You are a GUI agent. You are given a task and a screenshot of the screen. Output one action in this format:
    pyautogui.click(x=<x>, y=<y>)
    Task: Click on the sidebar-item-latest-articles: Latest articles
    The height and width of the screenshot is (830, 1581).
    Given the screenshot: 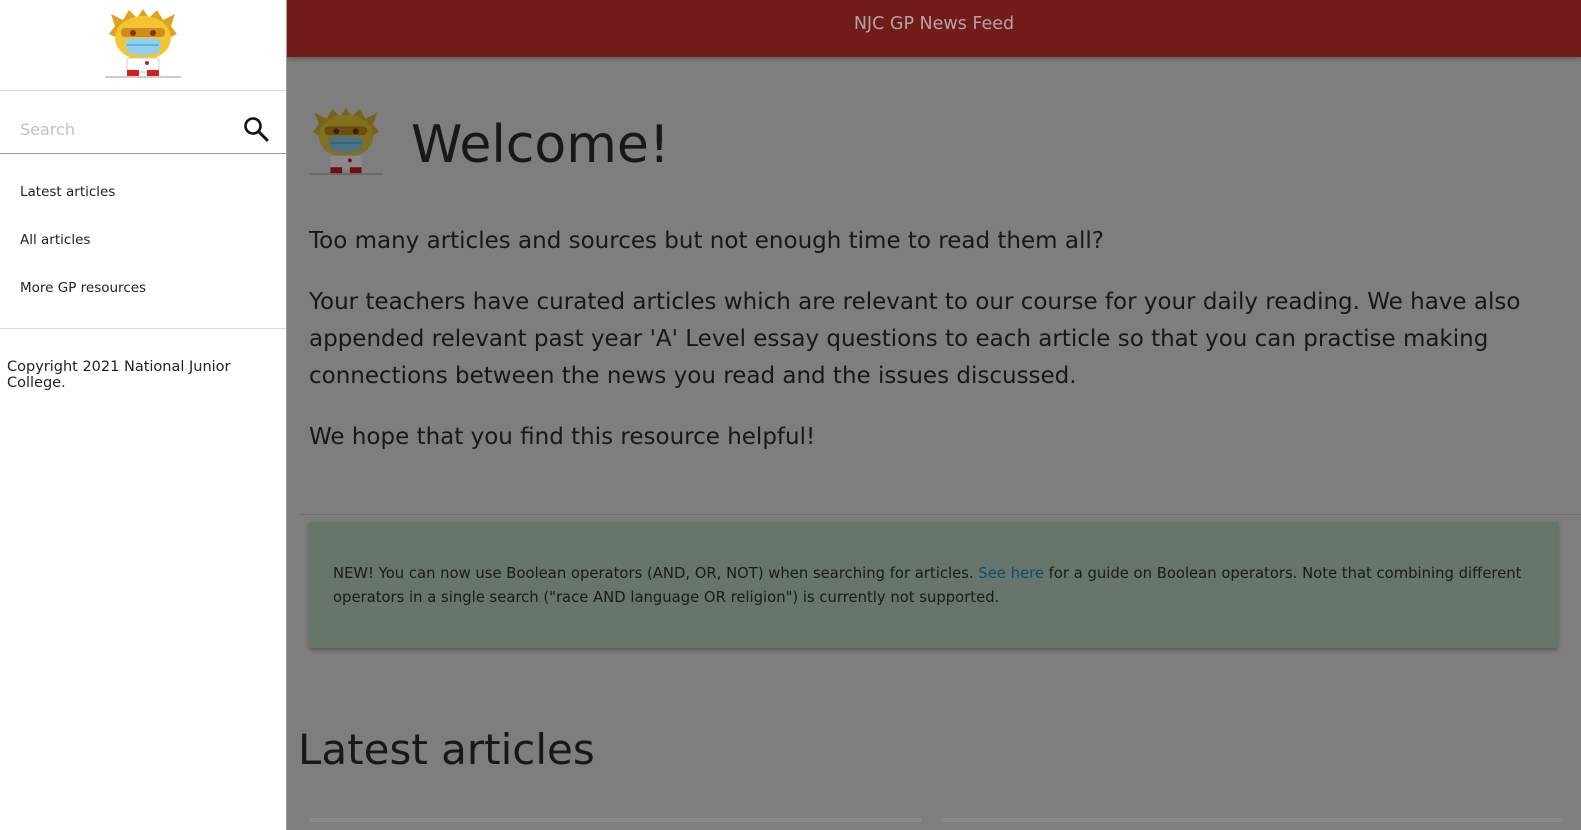 What is the action you would take?
    pyautogui.click(x=143, y=204)
    